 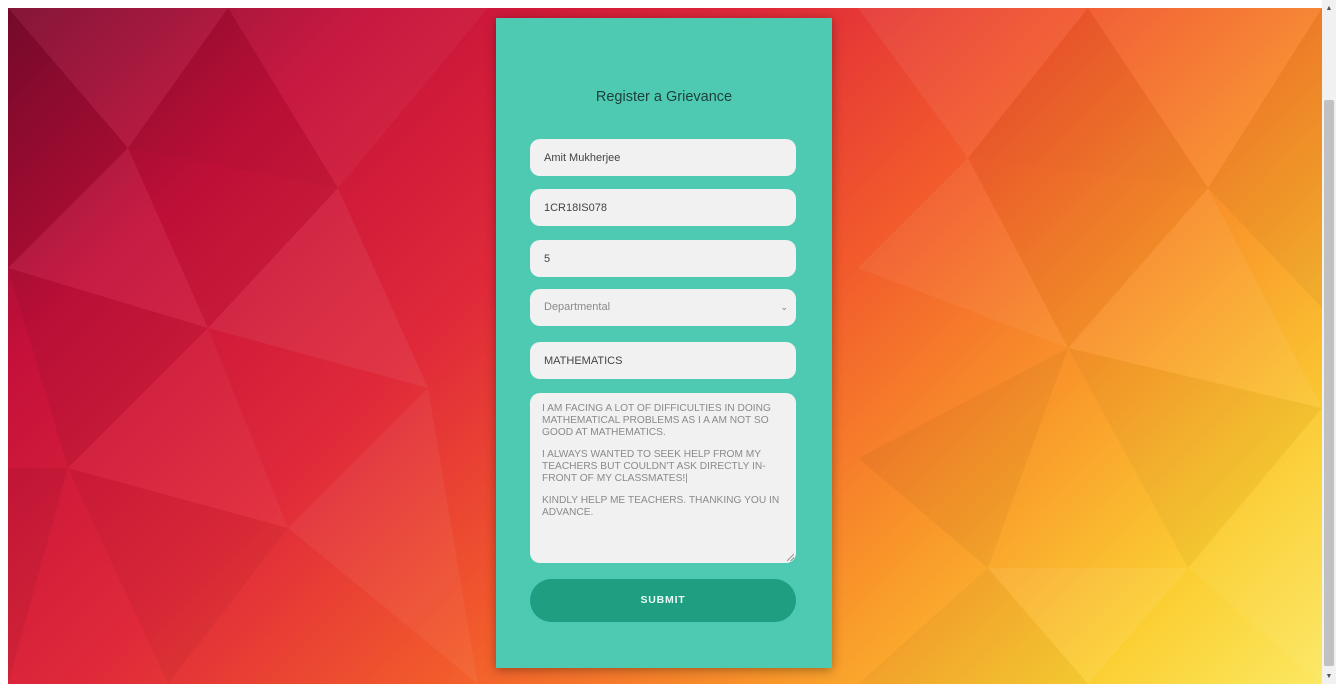 What do you see at coordinates (1329, 9) in the screenshot?
I see `scroll-up-arrow-icon: ▲` at bounding box center [1329, 9].